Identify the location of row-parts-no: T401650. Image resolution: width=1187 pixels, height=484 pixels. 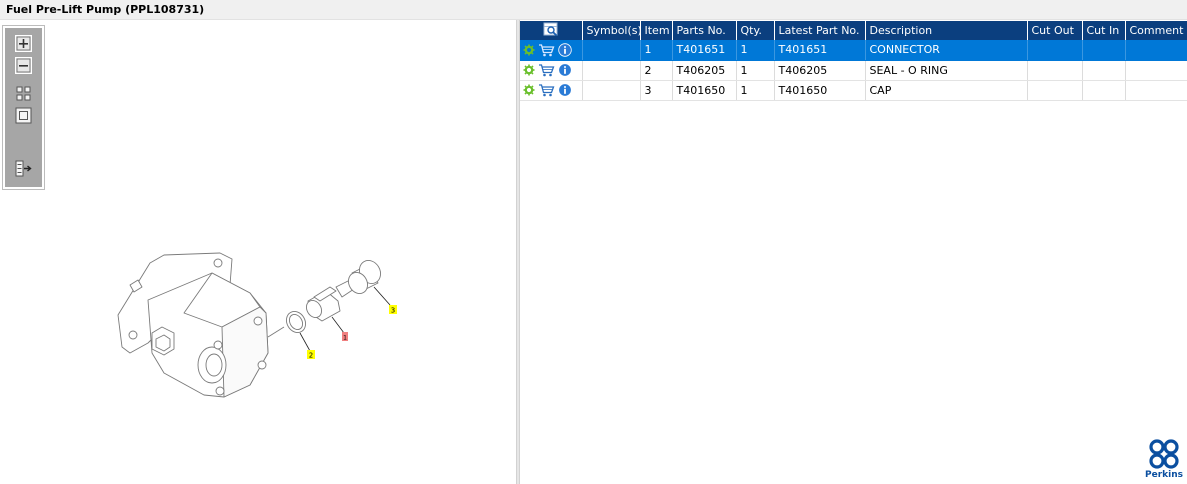
(704, 90).